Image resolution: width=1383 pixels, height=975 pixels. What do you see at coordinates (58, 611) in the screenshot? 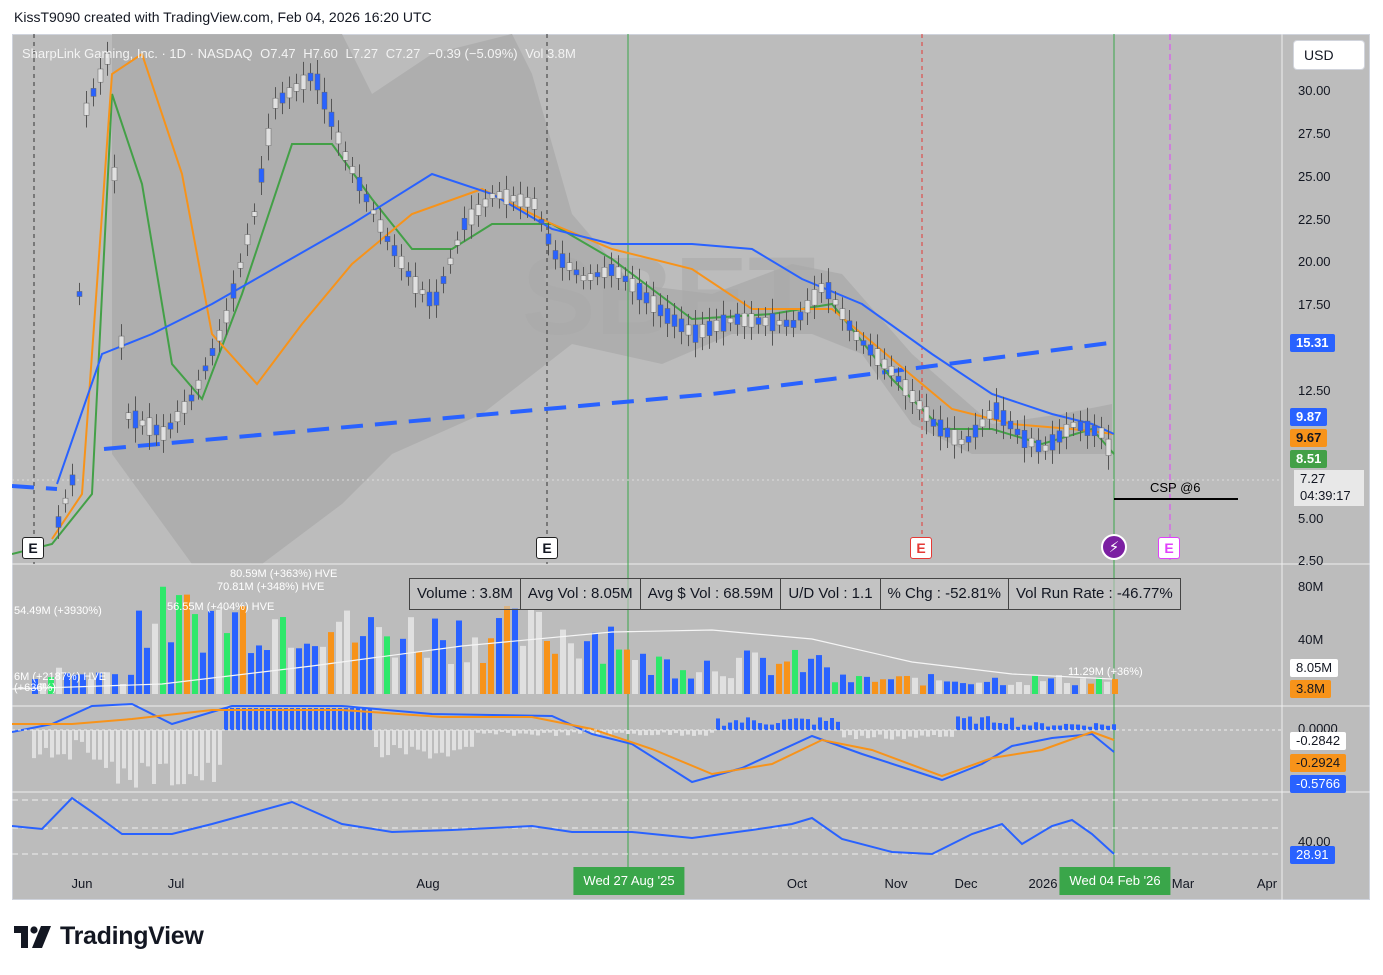
I see `volume-annotation: 54.49M (+3930%)` at bounding box center [58, 611].